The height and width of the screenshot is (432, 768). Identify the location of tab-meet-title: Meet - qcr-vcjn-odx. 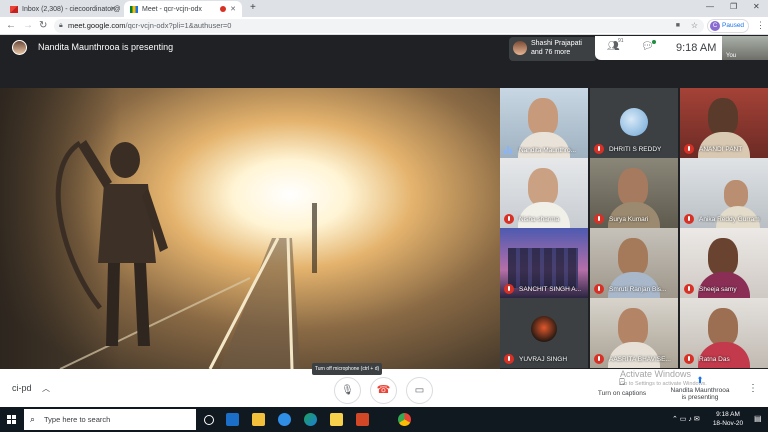
(172, 9).